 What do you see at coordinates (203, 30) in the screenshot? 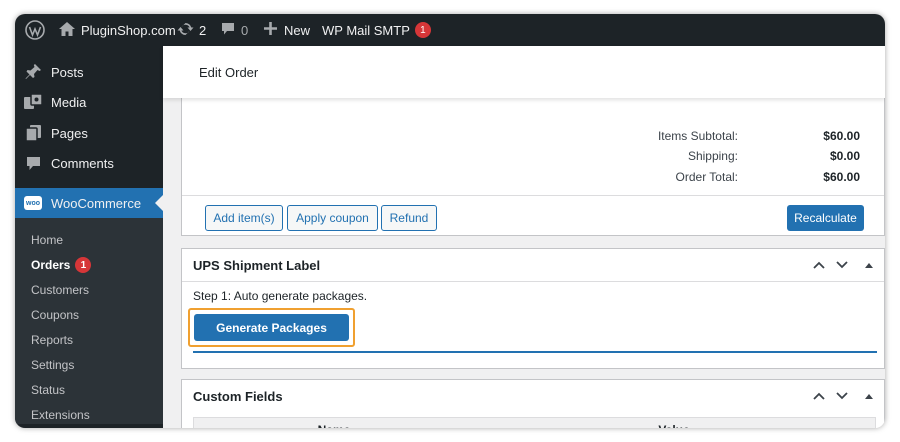
I see `updates-count: 2` at bounding box center [203, 30].